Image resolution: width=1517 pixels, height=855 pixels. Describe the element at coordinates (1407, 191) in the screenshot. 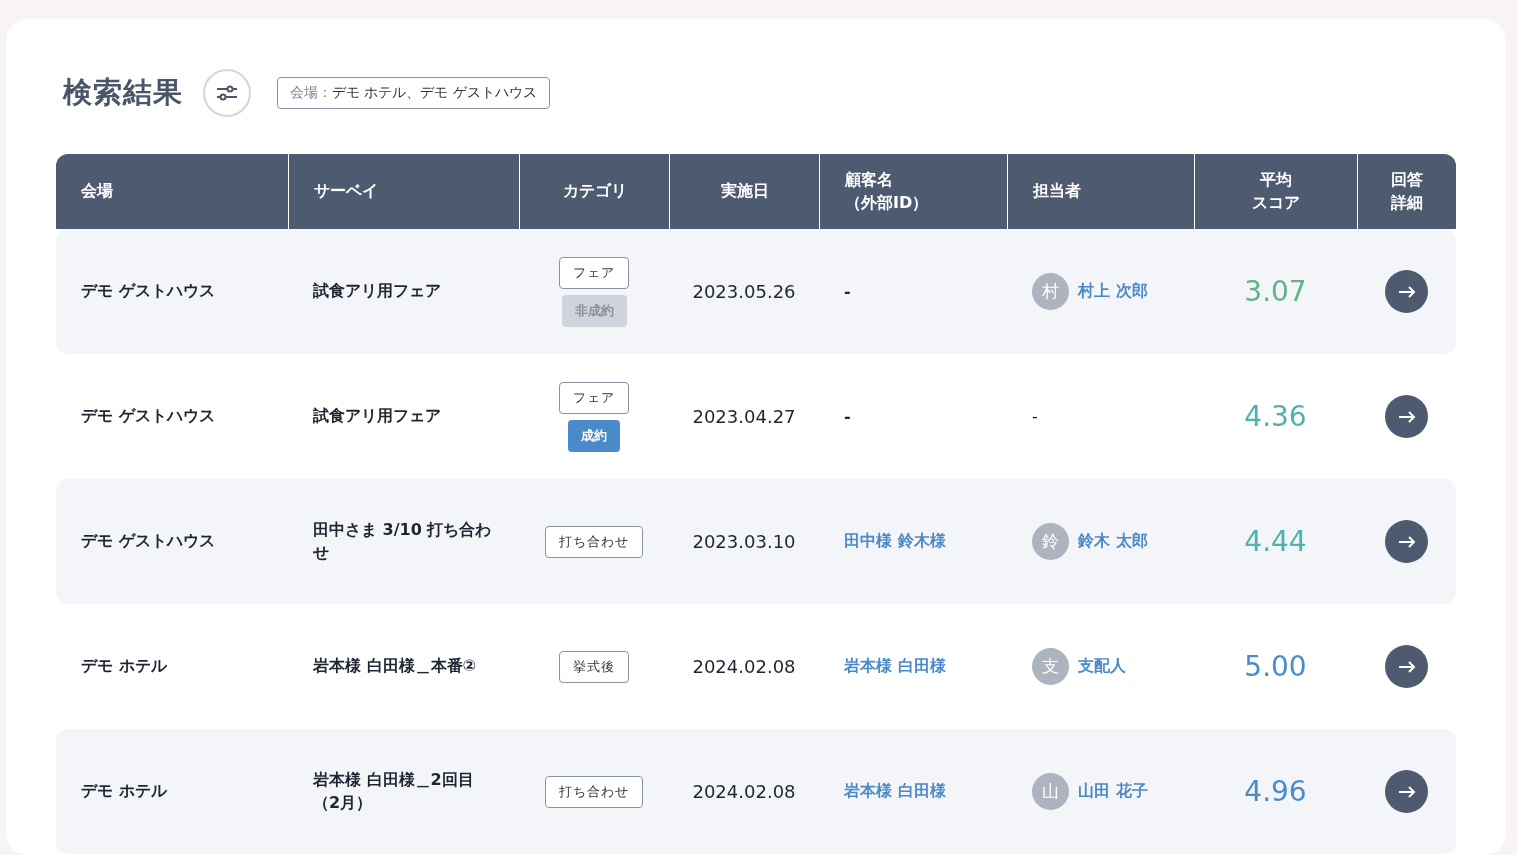

I see `column-header: 回答 詳細` at that location.